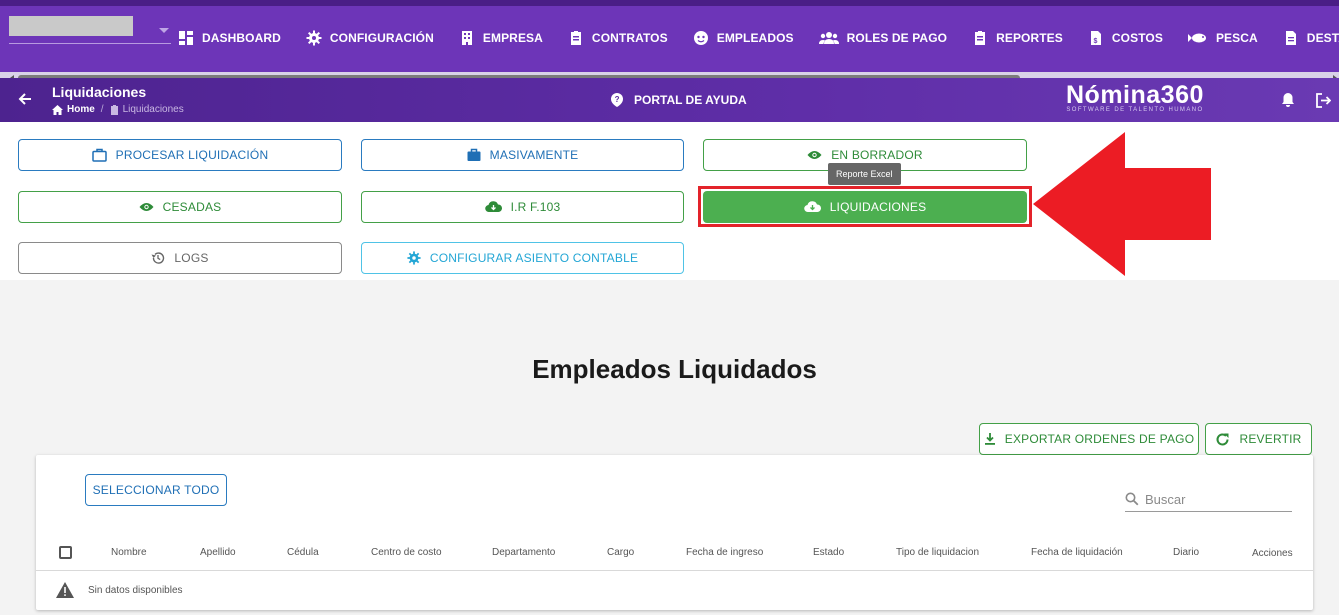 The width and height of the screenshot is (1339, 615). Describe the element at coordinates (71, 26) in the screenshot. I see `company-name-redacted` at that location.